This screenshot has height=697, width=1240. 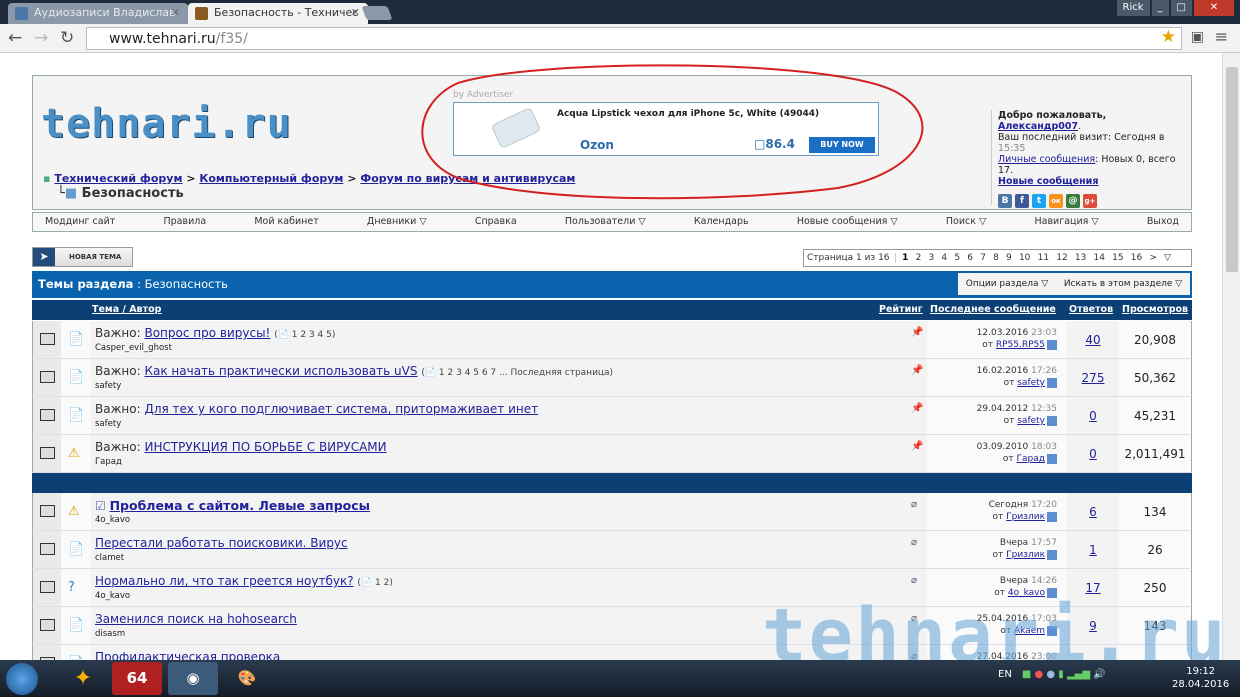 I want to click on thread-author: Гарад, so click(x=108, y=462).